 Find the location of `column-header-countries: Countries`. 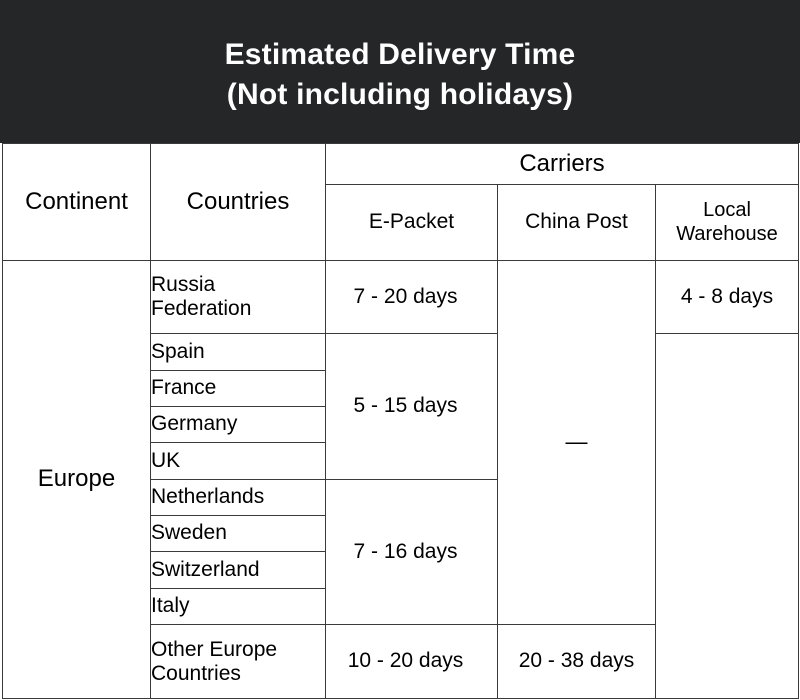

column-header-countries: Countries is located at coordinates (238, 202).